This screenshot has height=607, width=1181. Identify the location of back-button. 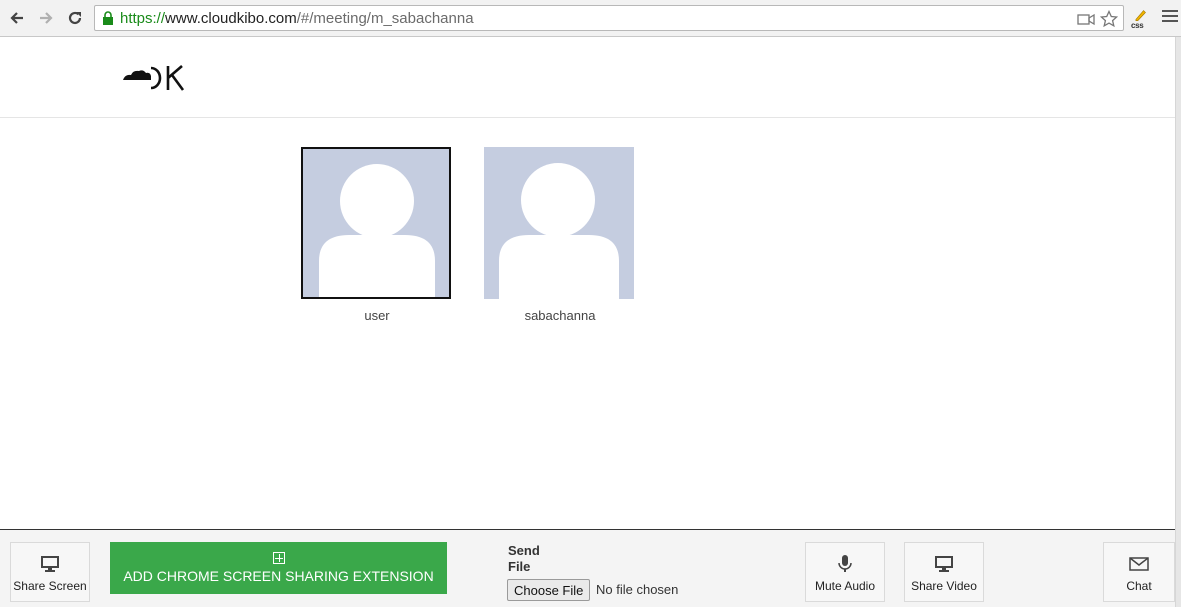
(17, 18).